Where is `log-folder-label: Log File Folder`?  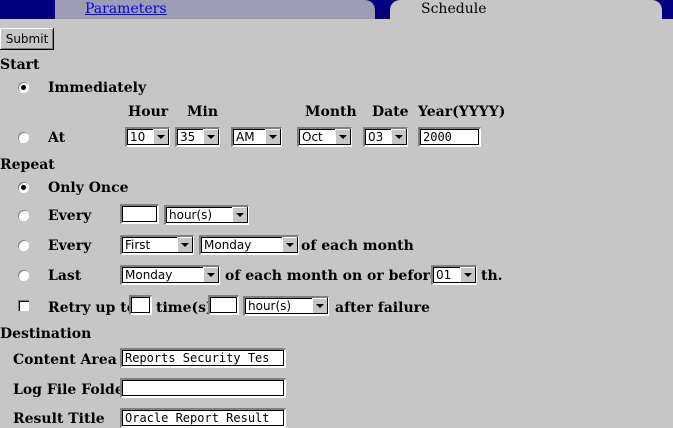
log-folder-label: Log File Folder is located at coordinates (72, 390).